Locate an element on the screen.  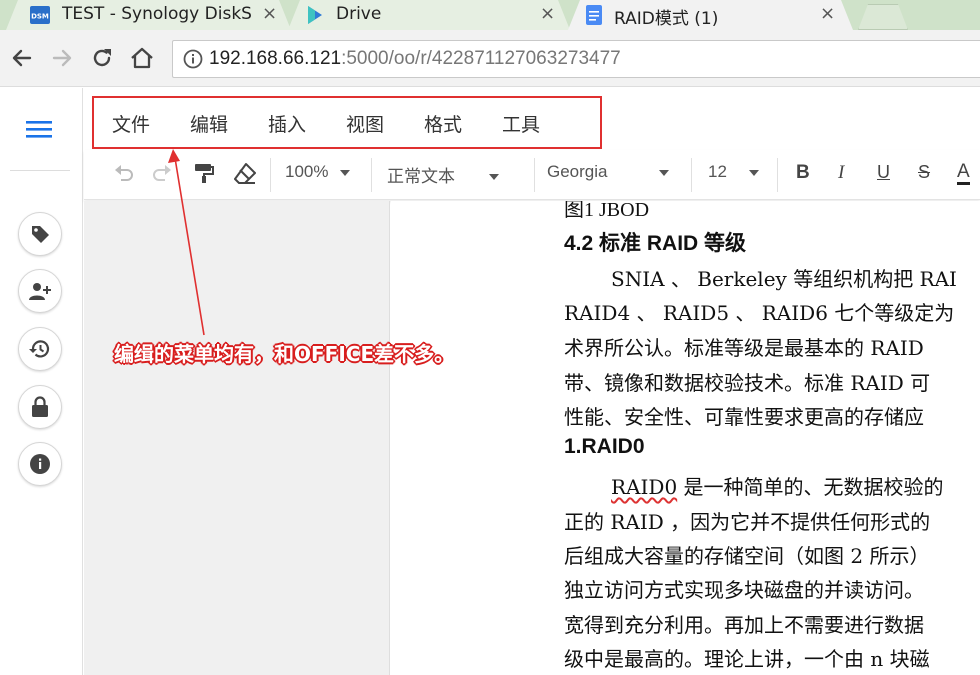
paragraph-line: 术界所公认。标准等级是最基本的 RAID is located at coordinates (744, 348).